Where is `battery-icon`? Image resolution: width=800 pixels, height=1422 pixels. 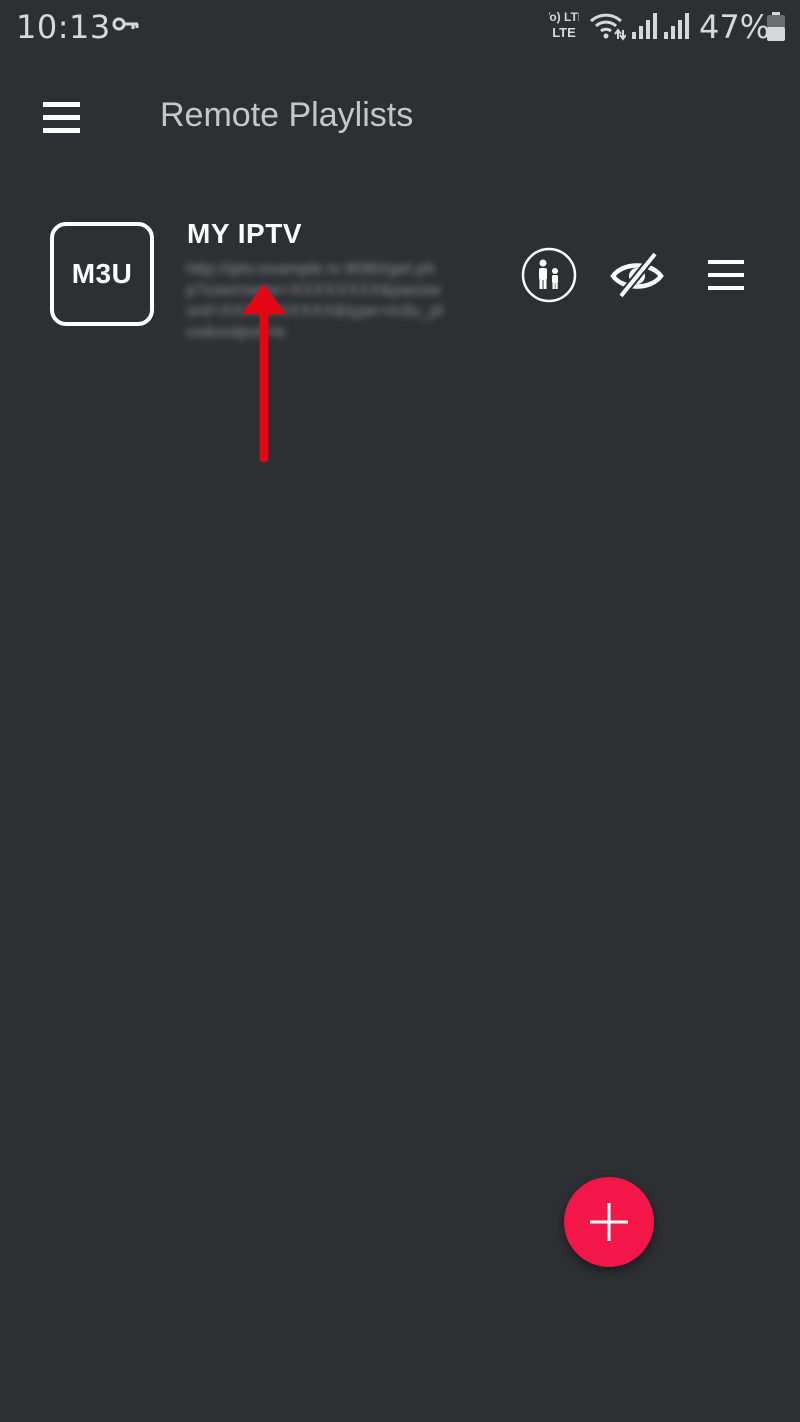
battery-icon is located at coordinates (776, 26).